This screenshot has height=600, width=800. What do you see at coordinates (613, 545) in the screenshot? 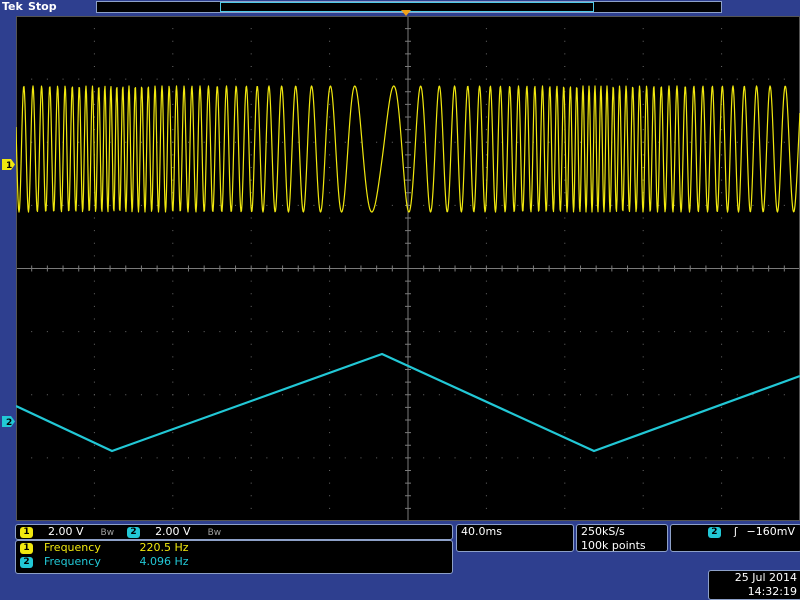
I see `record-length: 100k points` at bounding box center [613, 545].